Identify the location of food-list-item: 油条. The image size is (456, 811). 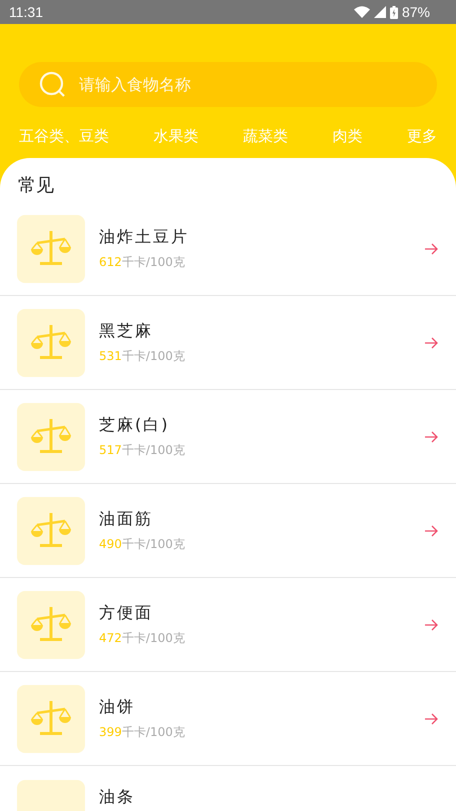
(228, 788).